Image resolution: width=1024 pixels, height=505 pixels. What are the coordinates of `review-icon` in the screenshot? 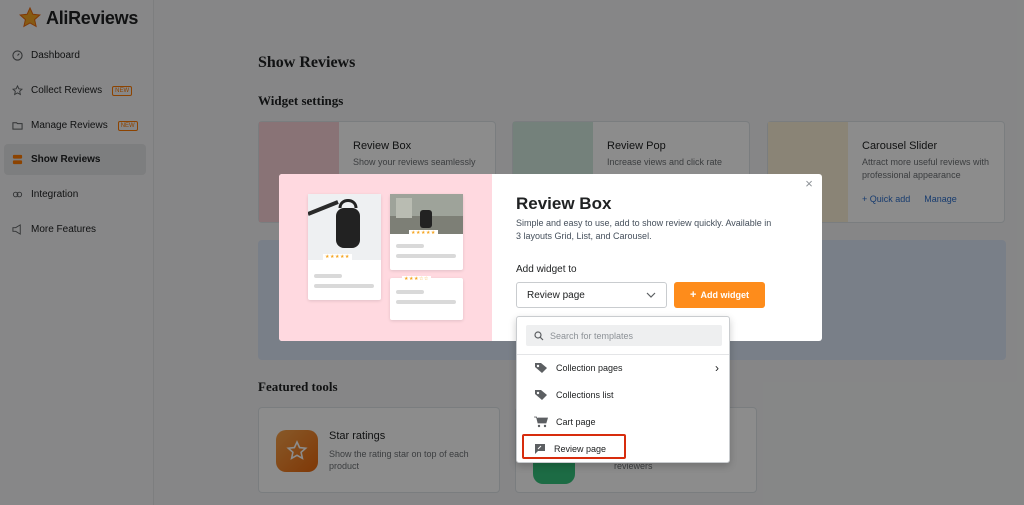 It's located at (540, 449).